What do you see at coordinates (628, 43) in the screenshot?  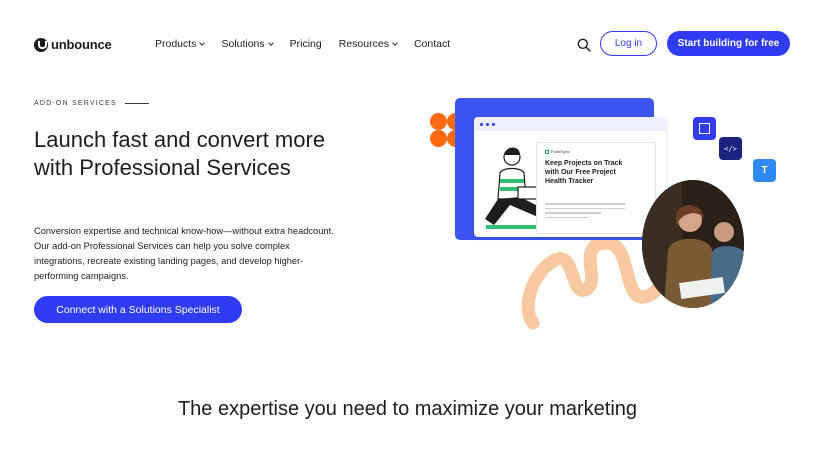 I see `login-button: Log in` at bounding box center [628, 43].